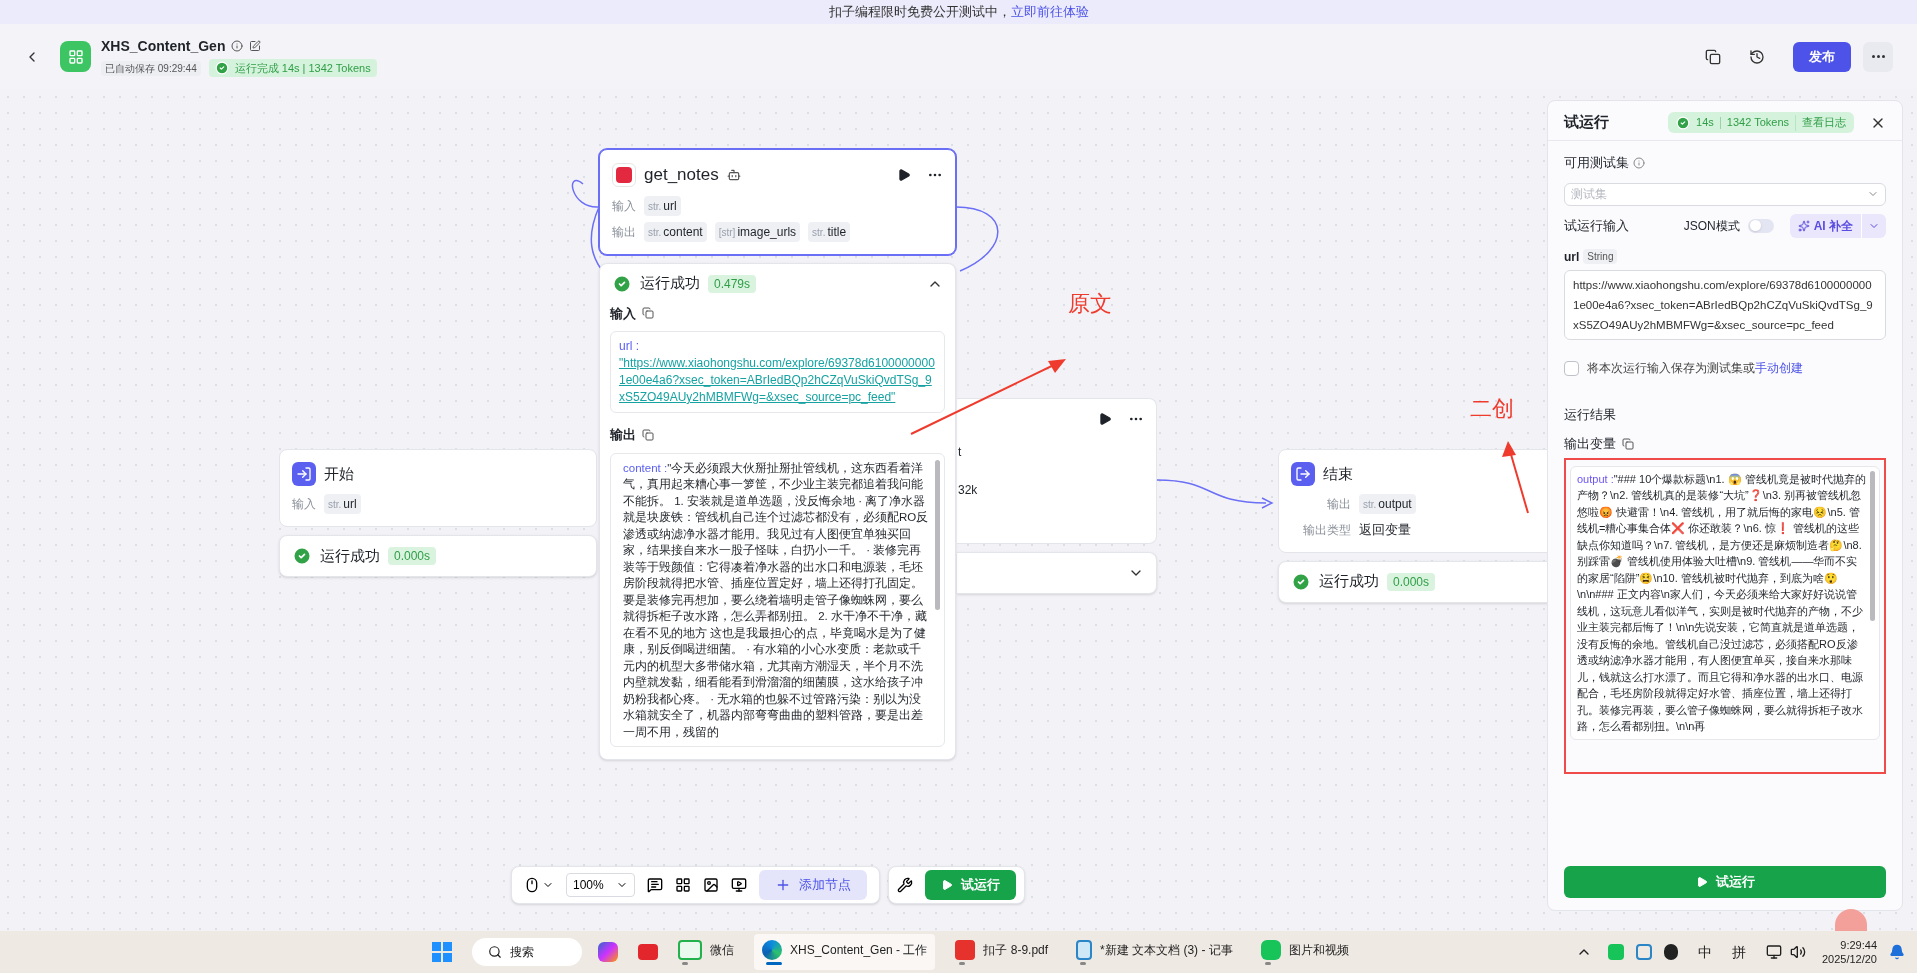  I want to click on json-mode-label: JSON模式, so click(1711, 226).